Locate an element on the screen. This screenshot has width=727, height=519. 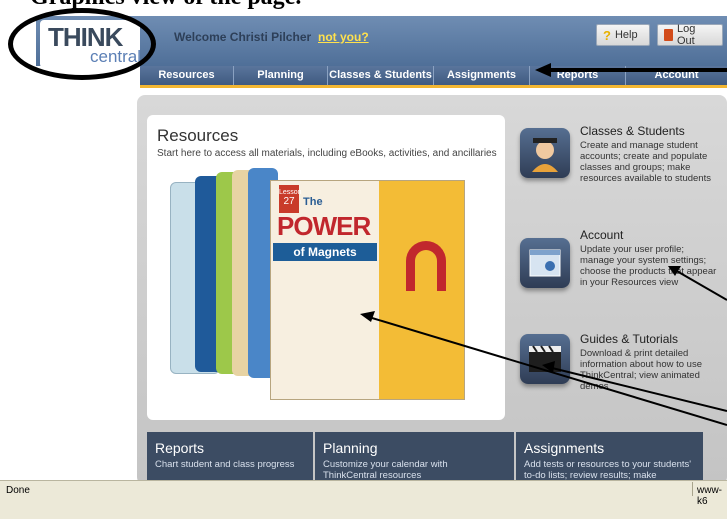
book-title-of-magnets: of Magnets is located at coordinates (325, 252).